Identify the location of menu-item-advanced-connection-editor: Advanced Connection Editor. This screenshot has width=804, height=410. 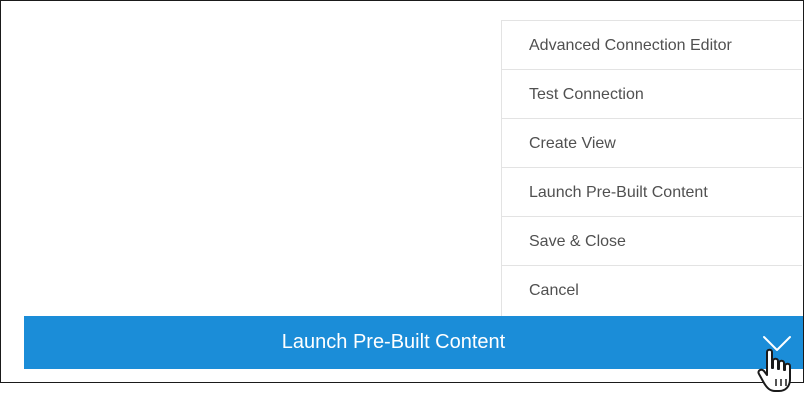
(652, 45).